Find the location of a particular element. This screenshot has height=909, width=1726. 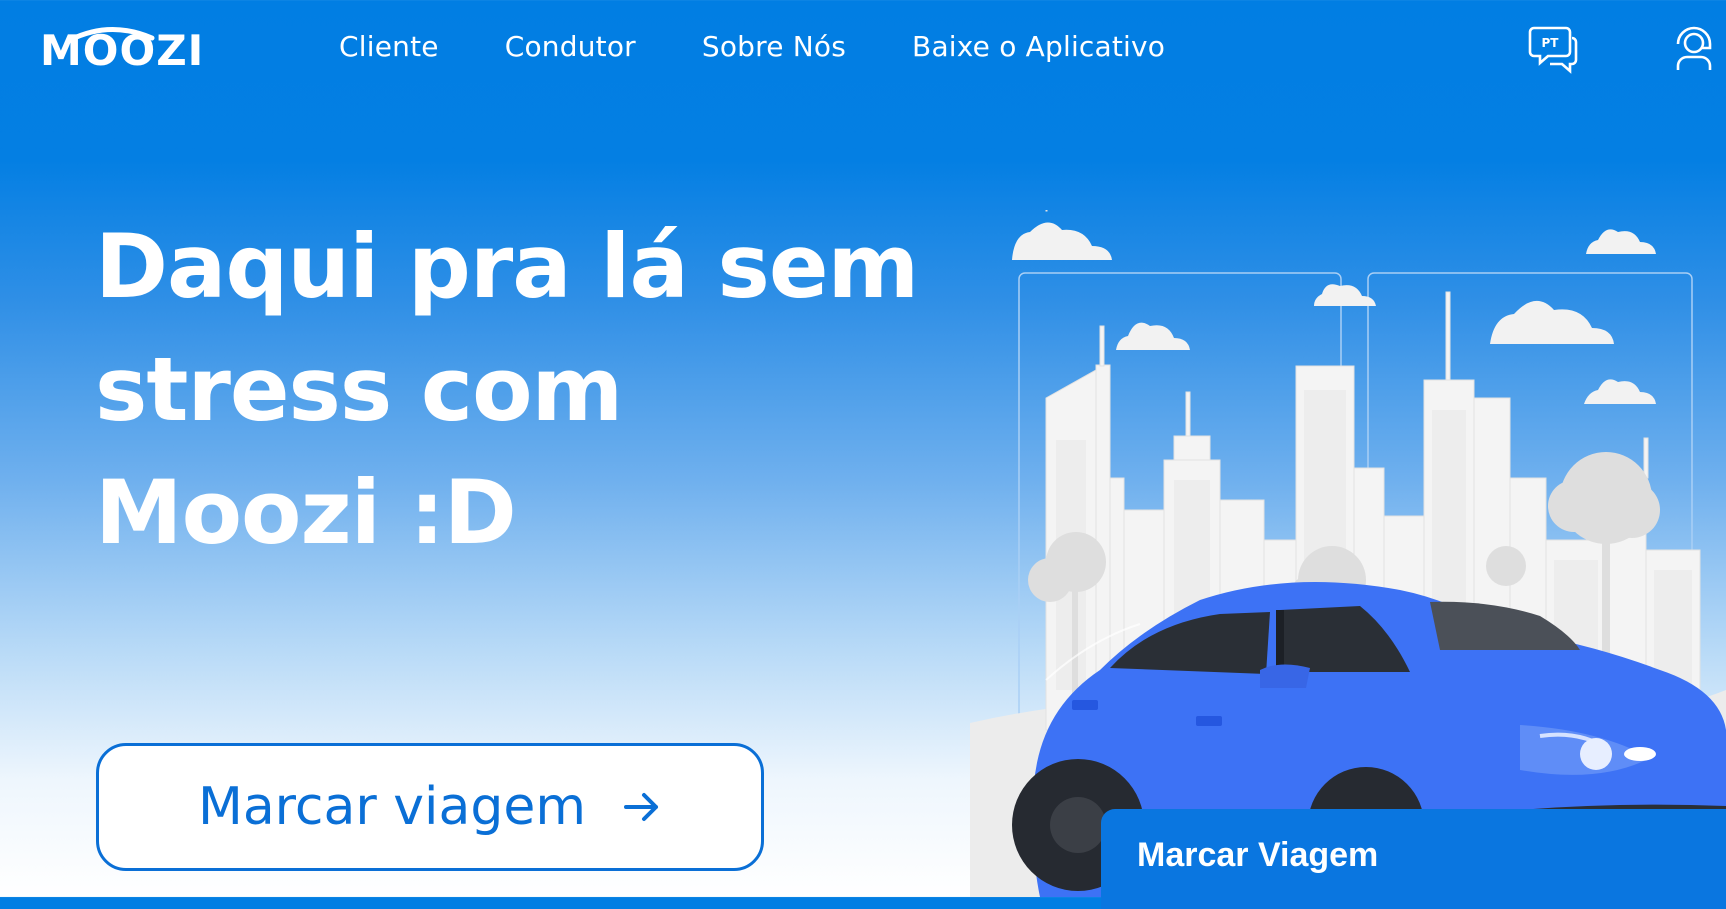

book-trip-button: Marcar viagem is located at coordinates (430, 807).